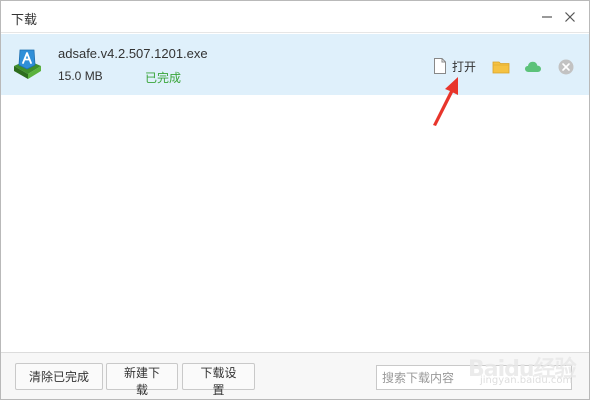  I want to click on window-title: 下载, so click(24, 19).